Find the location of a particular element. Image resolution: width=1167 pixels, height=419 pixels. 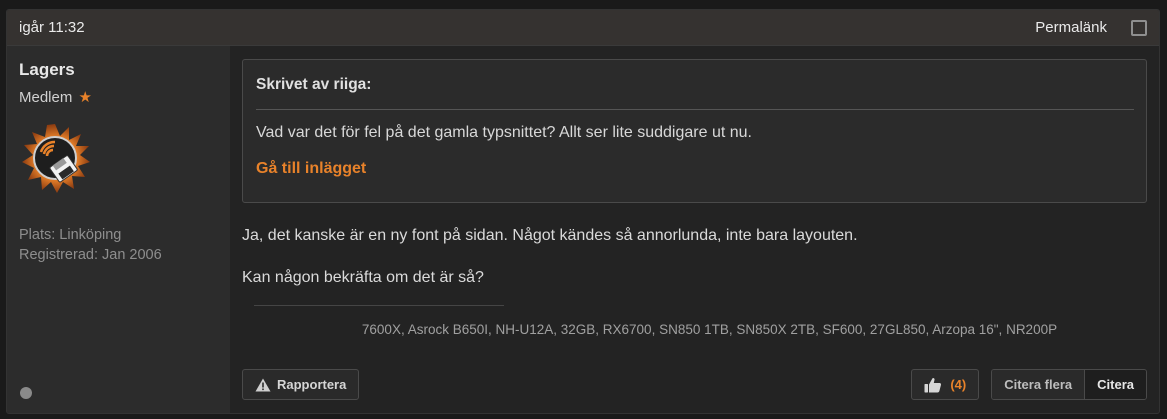

report-button-label: Rapportera is located at coordinates (312, 384).